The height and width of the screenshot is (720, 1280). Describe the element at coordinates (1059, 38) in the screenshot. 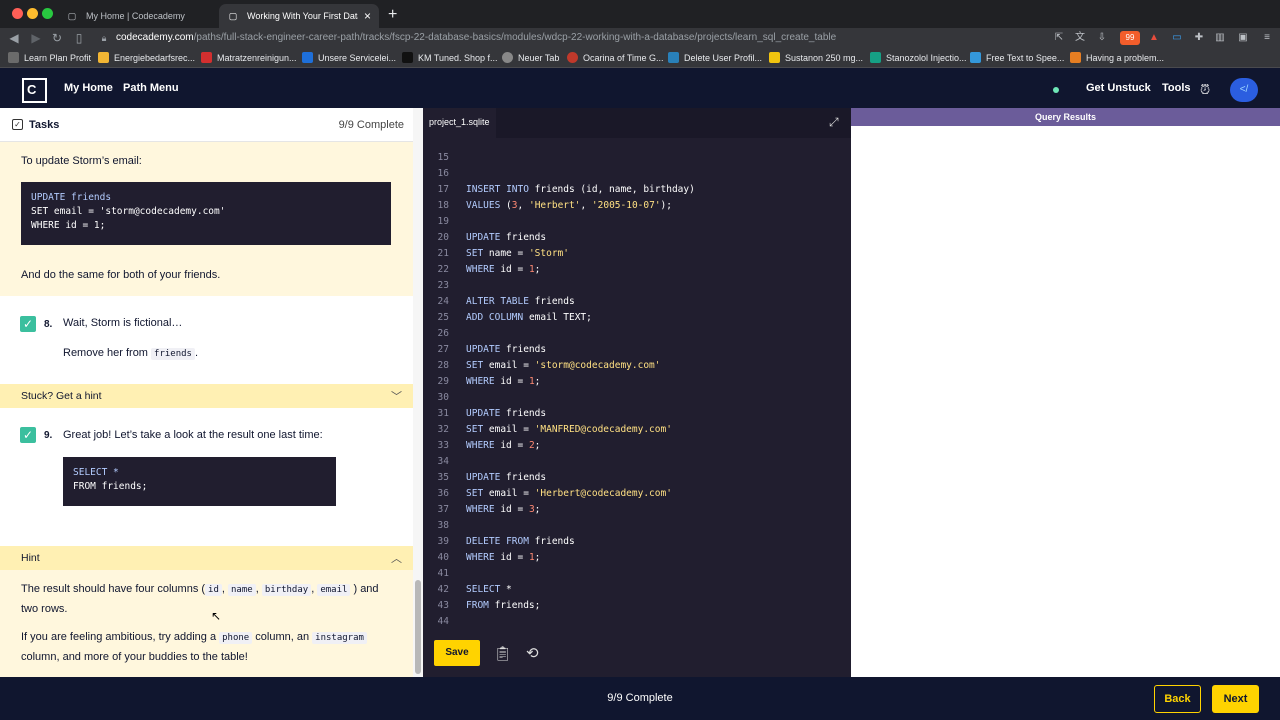

I see `share-icon: ⇱` at that location.